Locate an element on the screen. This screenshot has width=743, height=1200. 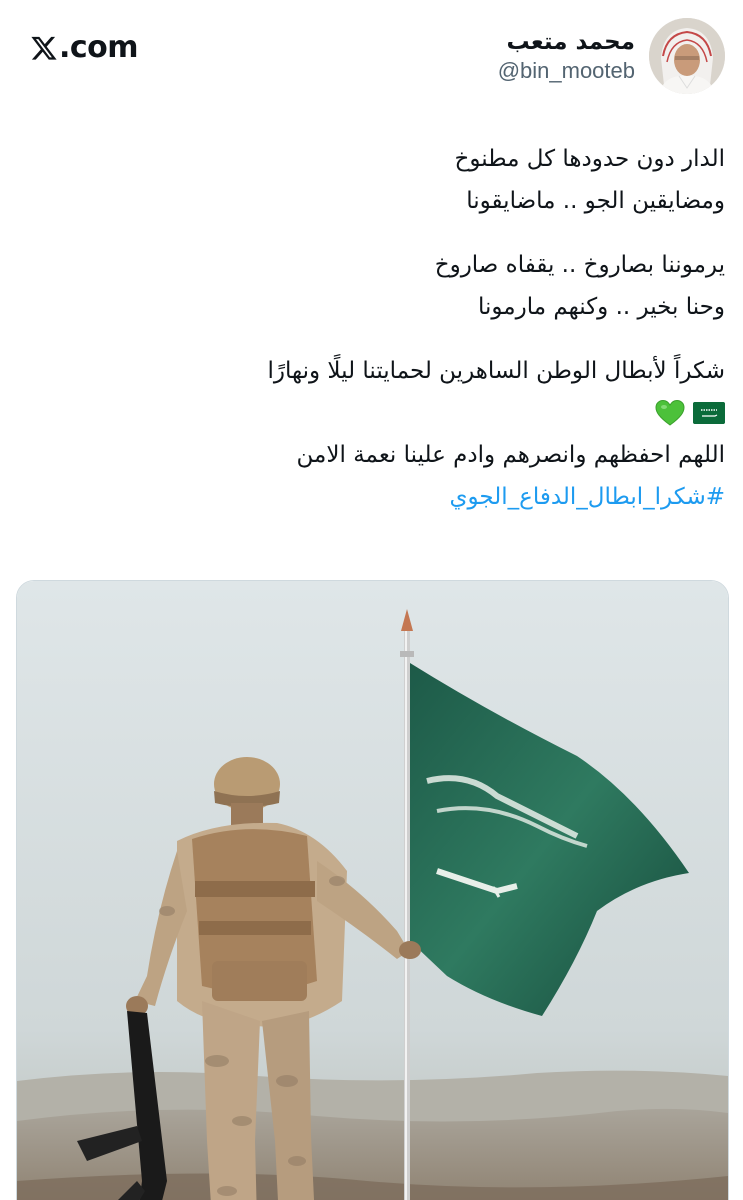
emoji-line is located at coordinates (380, 413).